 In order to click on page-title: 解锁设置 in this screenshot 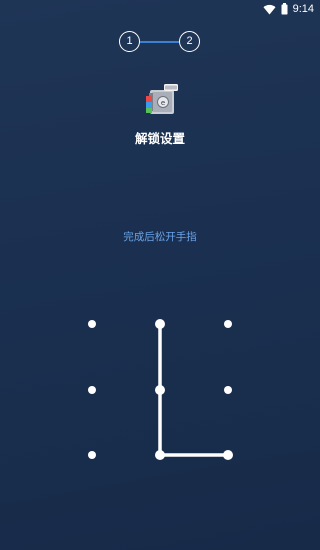, I will do `click(159, 138)`.